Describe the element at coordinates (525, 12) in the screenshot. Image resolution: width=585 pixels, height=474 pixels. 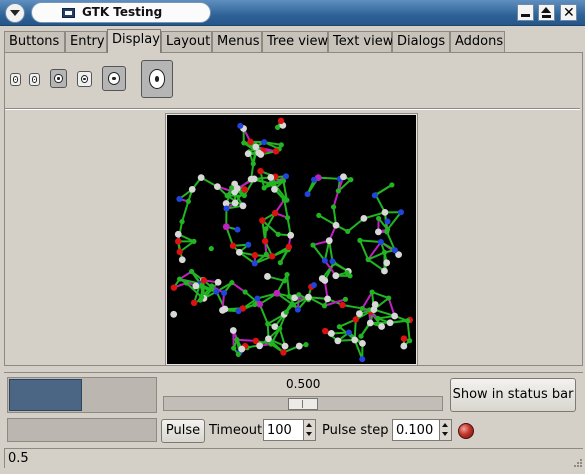
I see `minimize-button` at that location.